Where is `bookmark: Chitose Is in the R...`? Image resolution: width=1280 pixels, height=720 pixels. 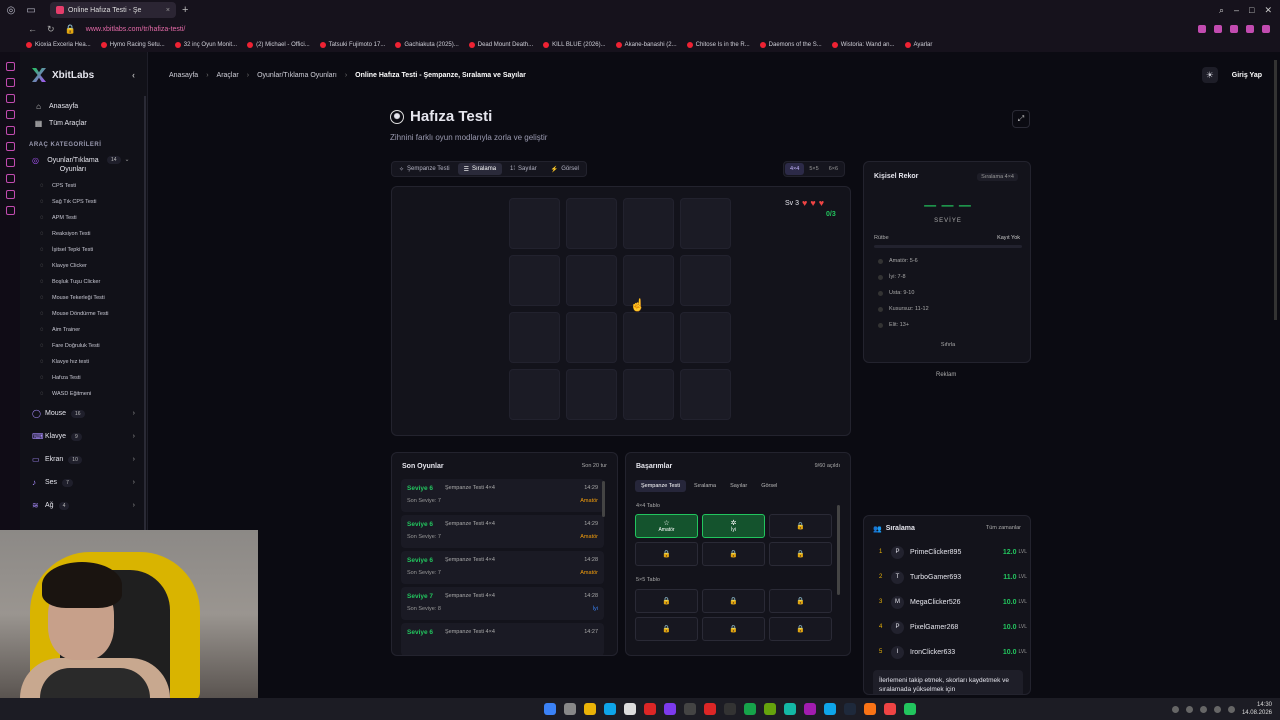
bookmark: Chitose Is in the R... is located at coordinates (718, 45).